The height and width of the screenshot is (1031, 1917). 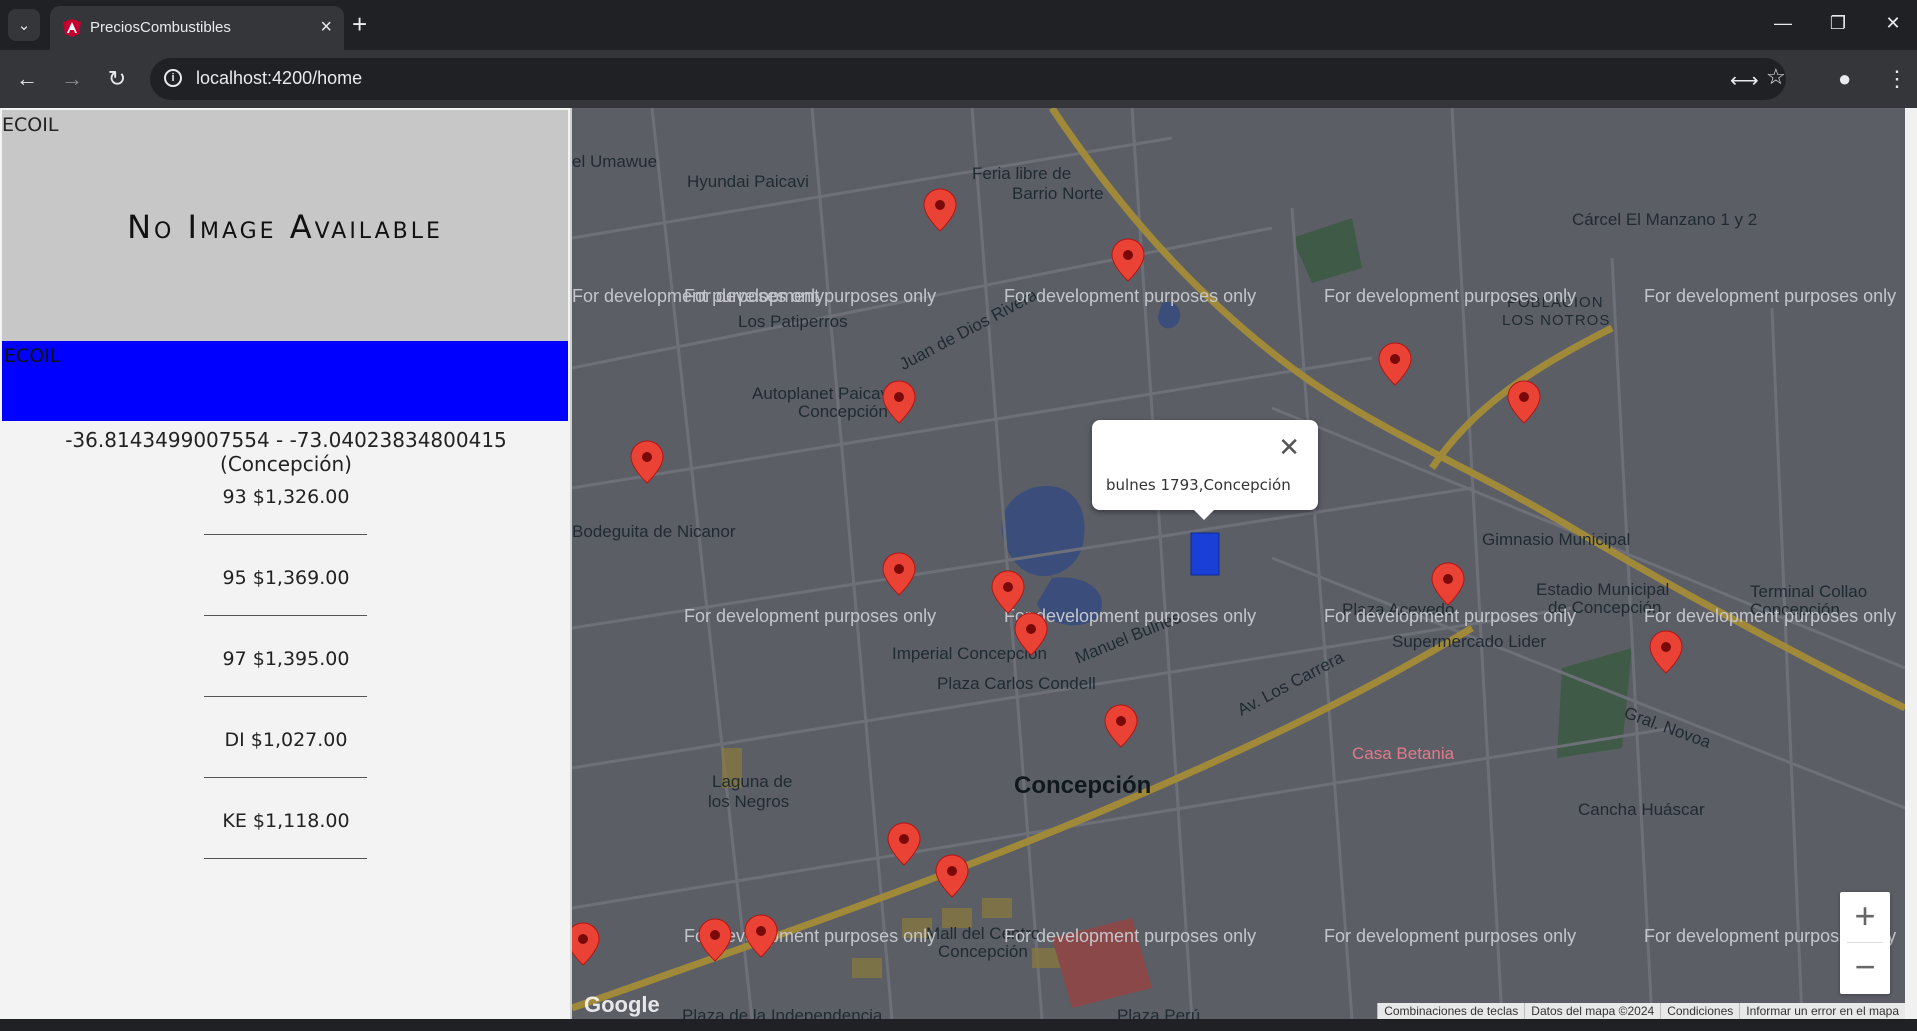 What do you see at coordinates (1783, 23) in the screenshot?
I see `minimize-icon: —` at bounding box center [1783, 23].